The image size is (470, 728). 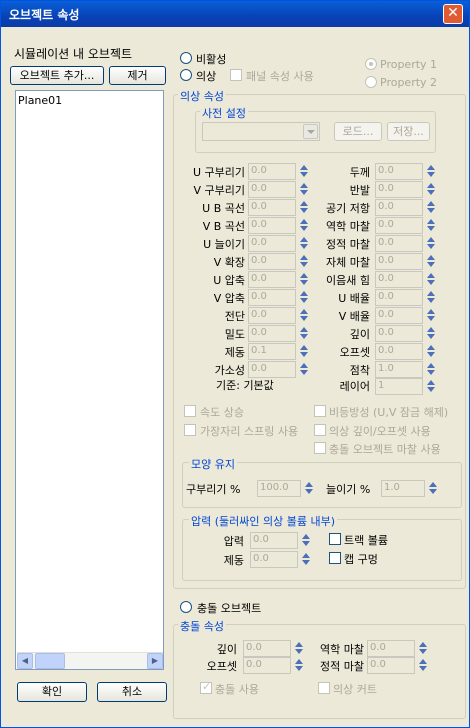 I want to click on collision-depth-spinner: 0.0, so click(x=273, y=648).